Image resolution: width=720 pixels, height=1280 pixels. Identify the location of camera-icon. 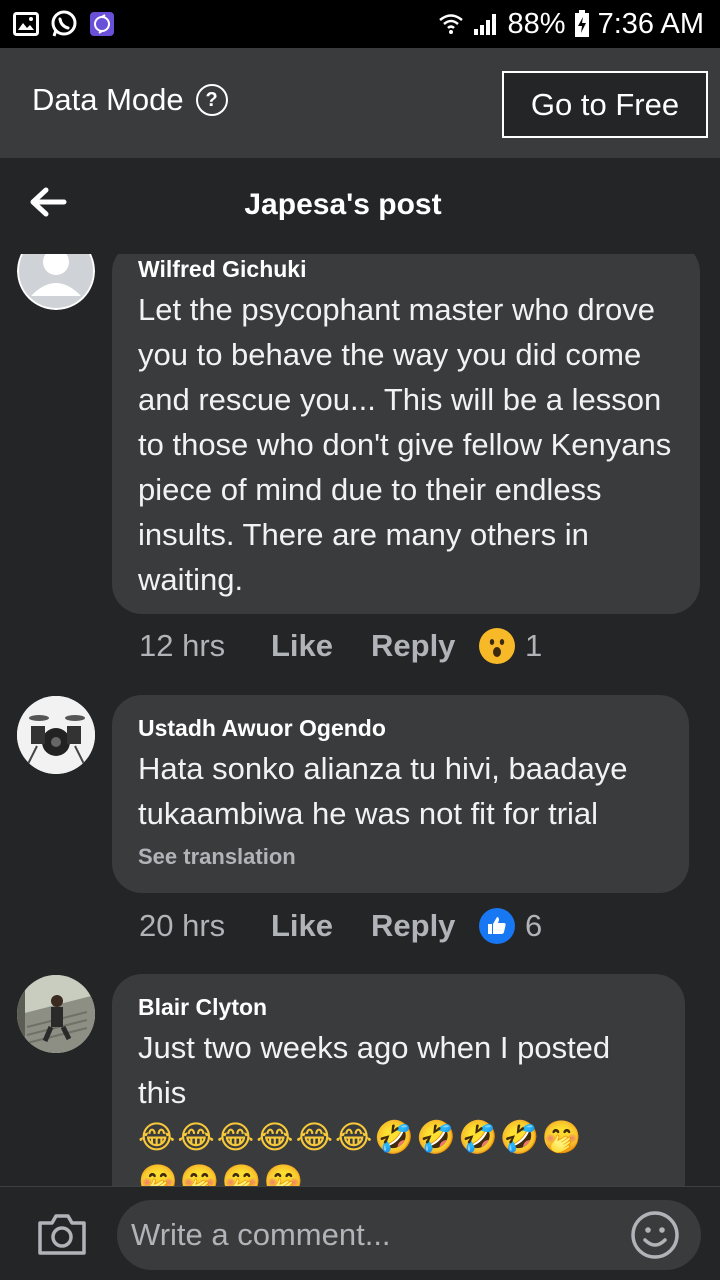
(62, 1234).